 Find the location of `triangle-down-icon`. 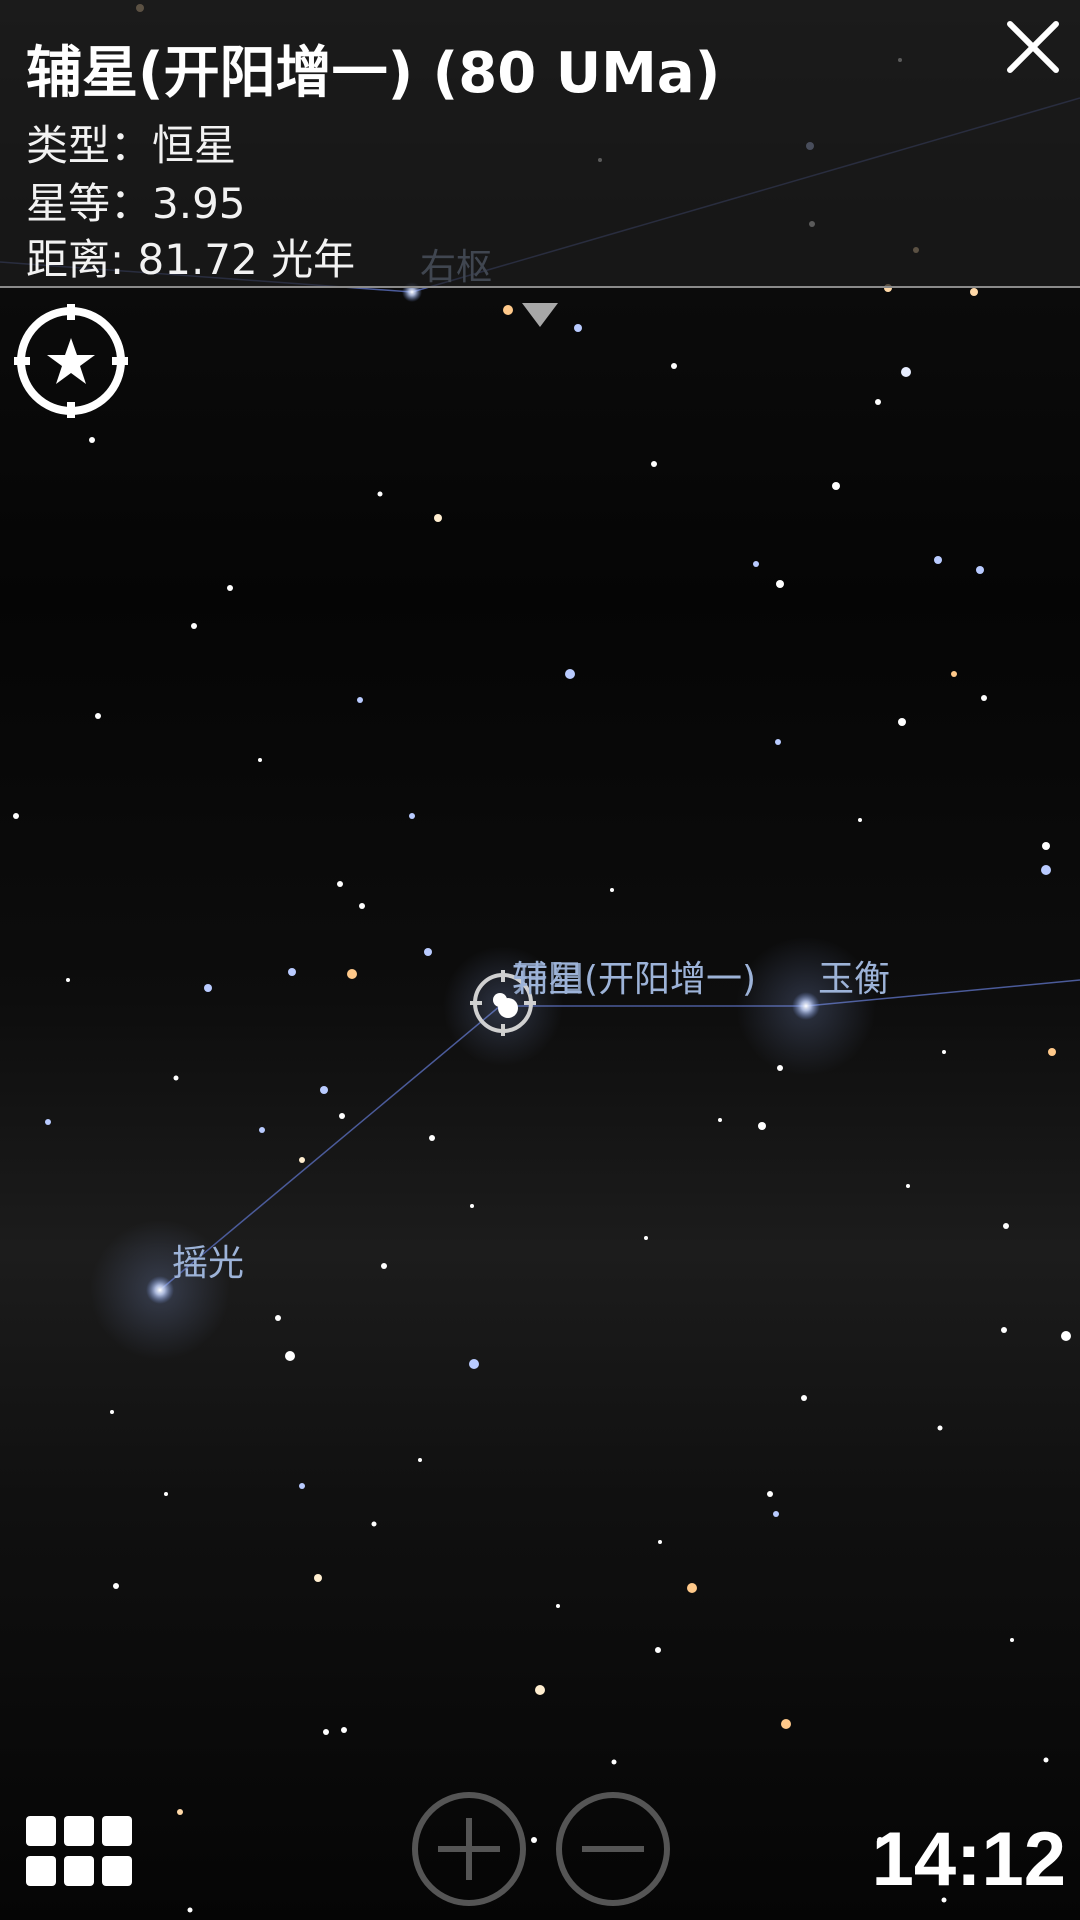

triangle-down-icon is located at coordinates (540, 315).